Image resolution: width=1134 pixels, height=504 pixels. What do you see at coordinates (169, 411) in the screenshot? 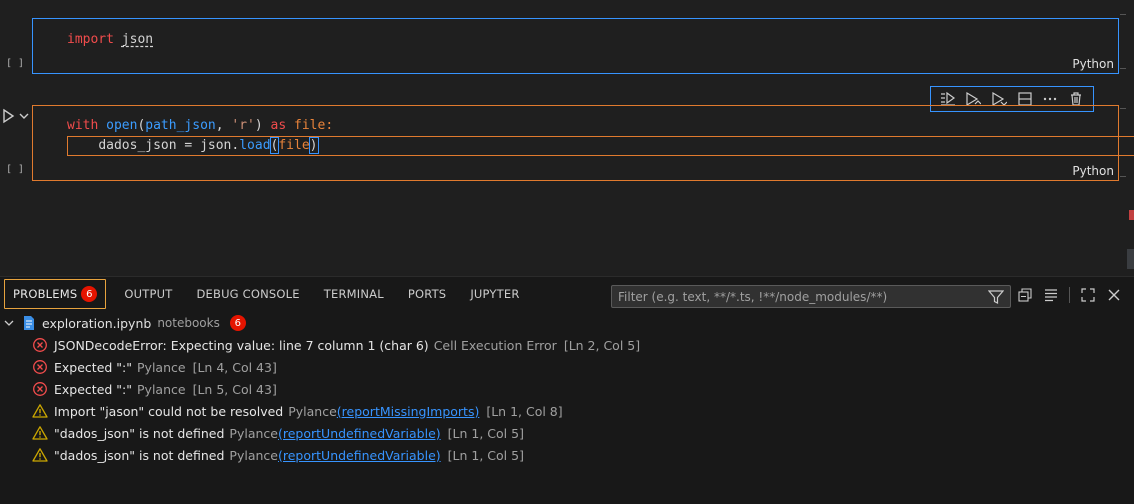
I see `problem-message: Import "jason" could not be resolved` at bounding box center [169, 411].